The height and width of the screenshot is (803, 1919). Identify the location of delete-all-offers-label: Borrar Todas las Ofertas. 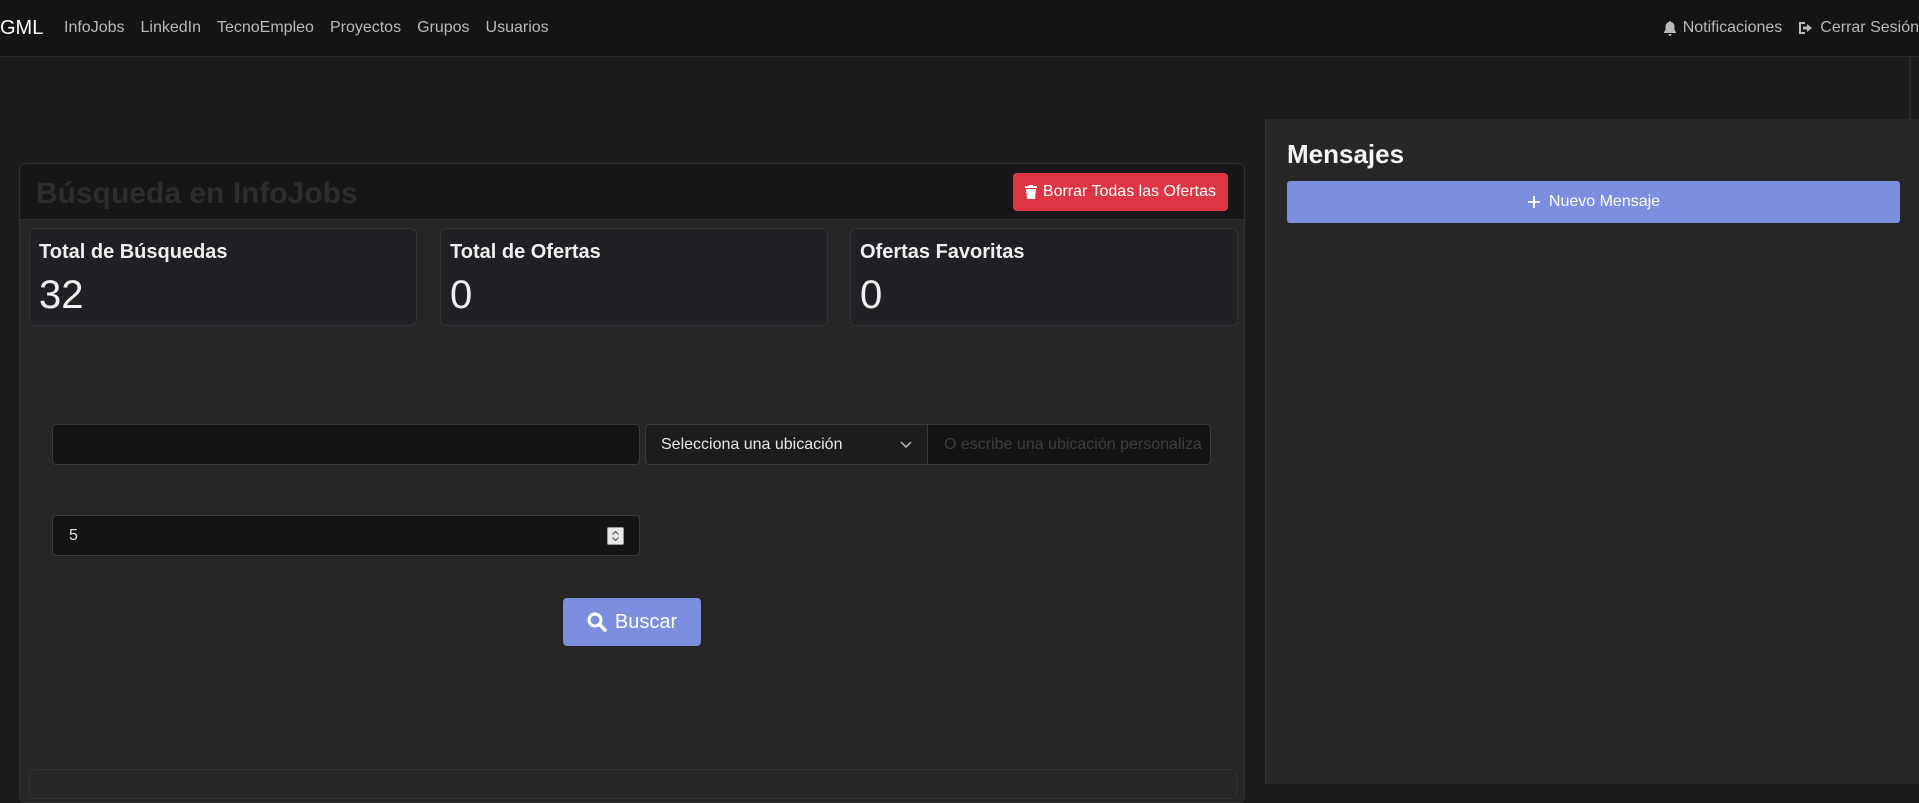
(1129, 191).